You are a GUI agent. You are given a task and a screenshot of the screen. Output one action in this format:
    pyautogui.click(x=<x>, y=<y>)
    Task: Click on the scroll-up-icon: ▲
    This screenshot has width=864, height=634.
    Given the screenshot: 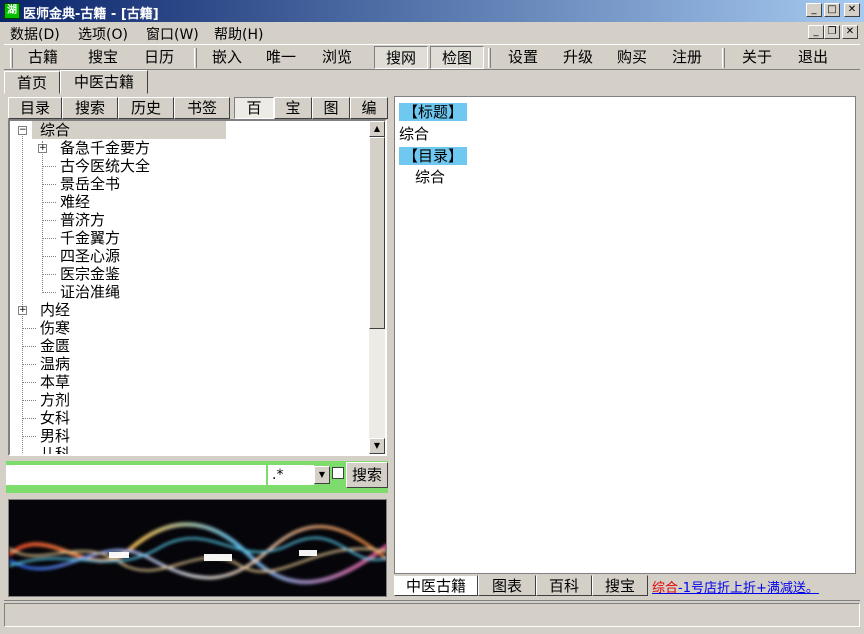 What is the action you would take?
    pyautogui.click(x=377, y=129)
    